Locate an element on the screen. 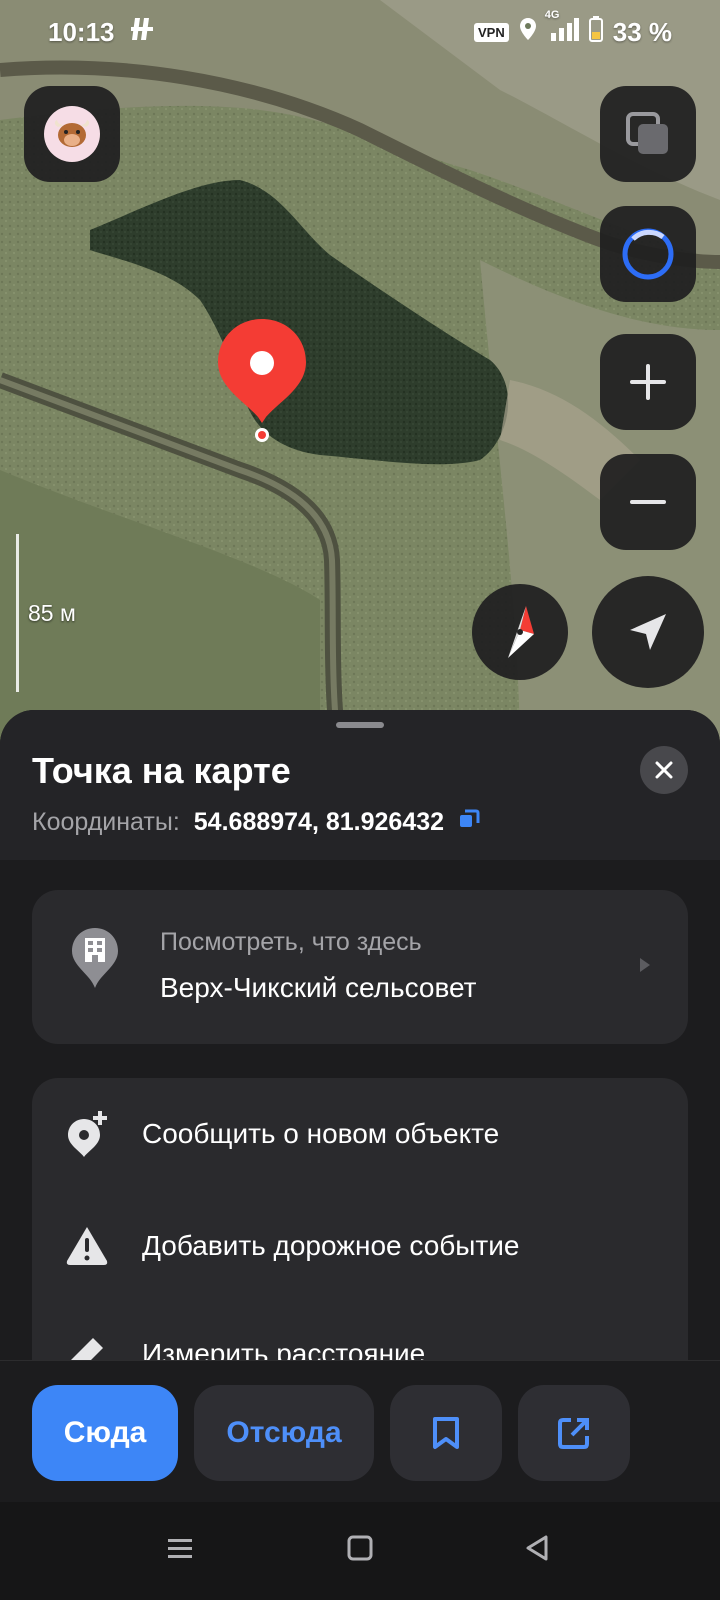  route-action-bar: Сюда Отсюда is located at coordinates (360, 1431).